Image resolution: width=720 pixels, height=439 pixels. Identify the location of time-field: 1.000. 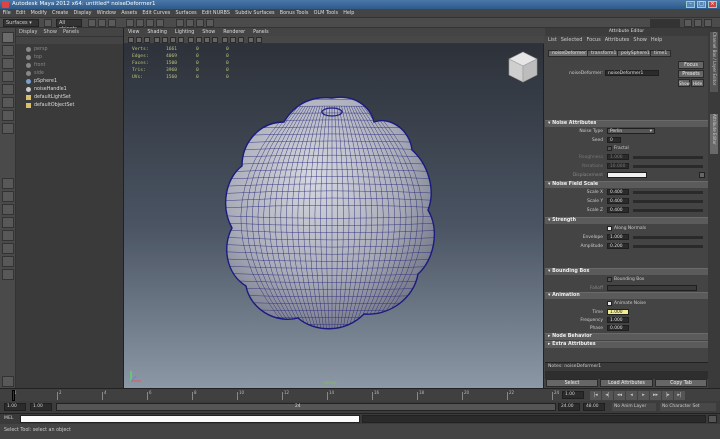
(618, 312).